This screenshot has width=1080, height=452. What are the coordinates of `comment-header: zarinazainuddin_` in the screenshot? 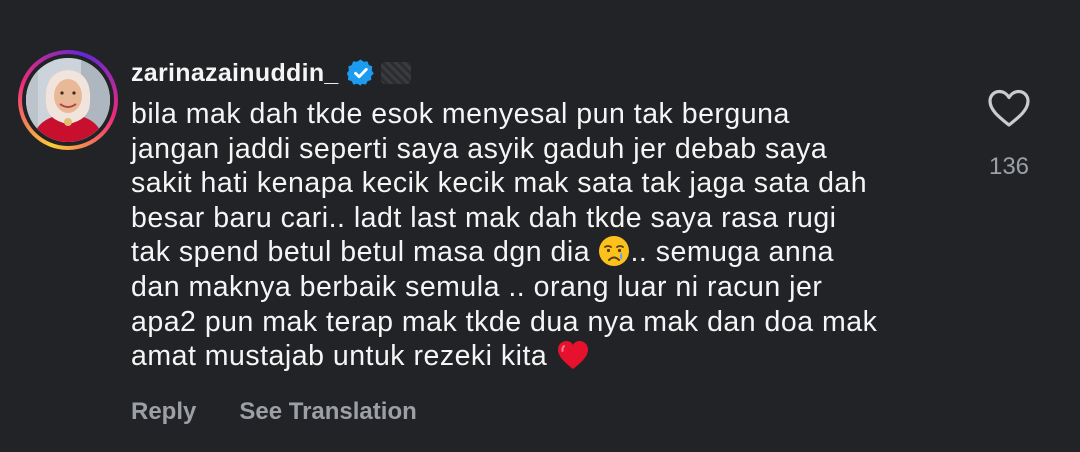 It's located at (271, 73).